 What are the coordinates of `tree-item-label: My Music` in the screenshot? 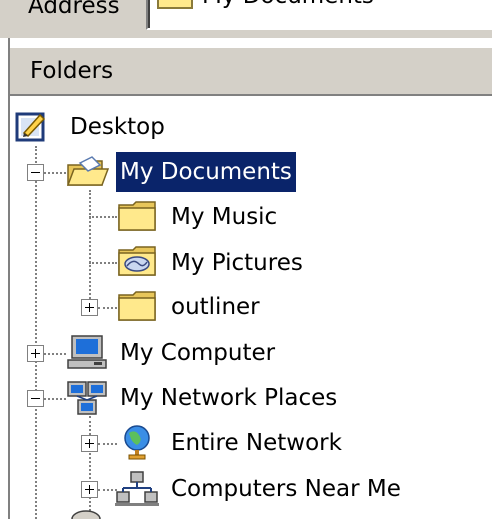 It's located at (224, 217).